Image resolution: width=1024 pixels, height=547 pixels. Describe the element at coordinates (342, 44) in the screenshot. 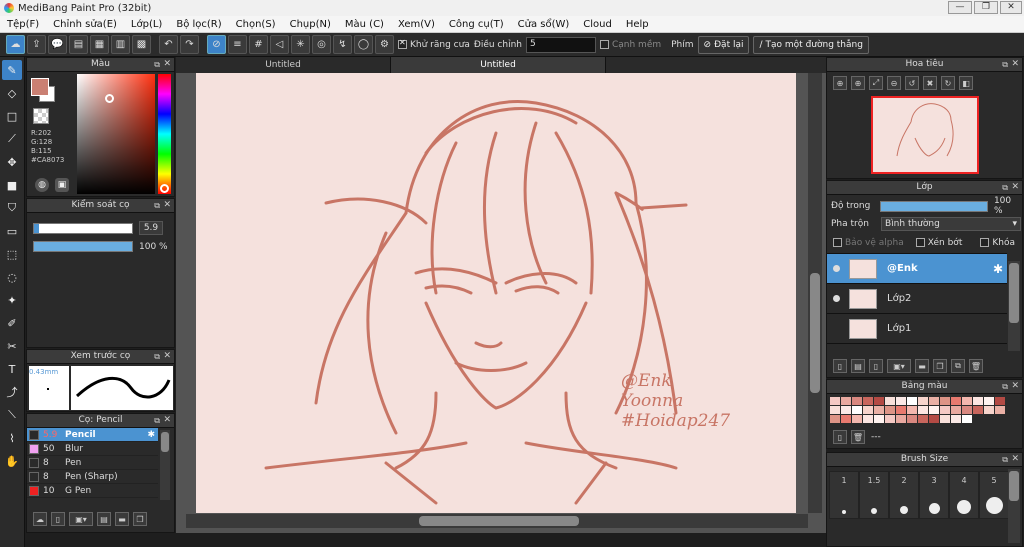

I see `curve-snap-icon: ↯` at that location.